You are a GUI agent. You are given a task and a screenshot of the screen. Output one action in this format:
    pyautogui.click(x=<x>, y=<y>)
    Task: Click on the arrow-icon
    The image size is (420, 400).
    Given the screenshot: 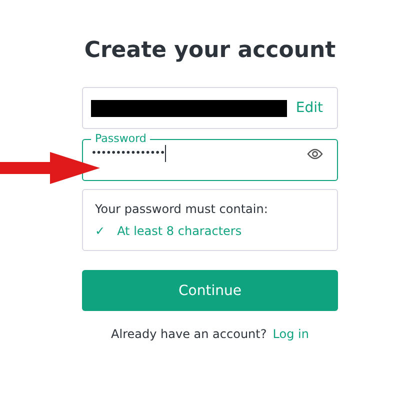 What is the action you would take?
    pyautogui.click(x=50, y=168)
    